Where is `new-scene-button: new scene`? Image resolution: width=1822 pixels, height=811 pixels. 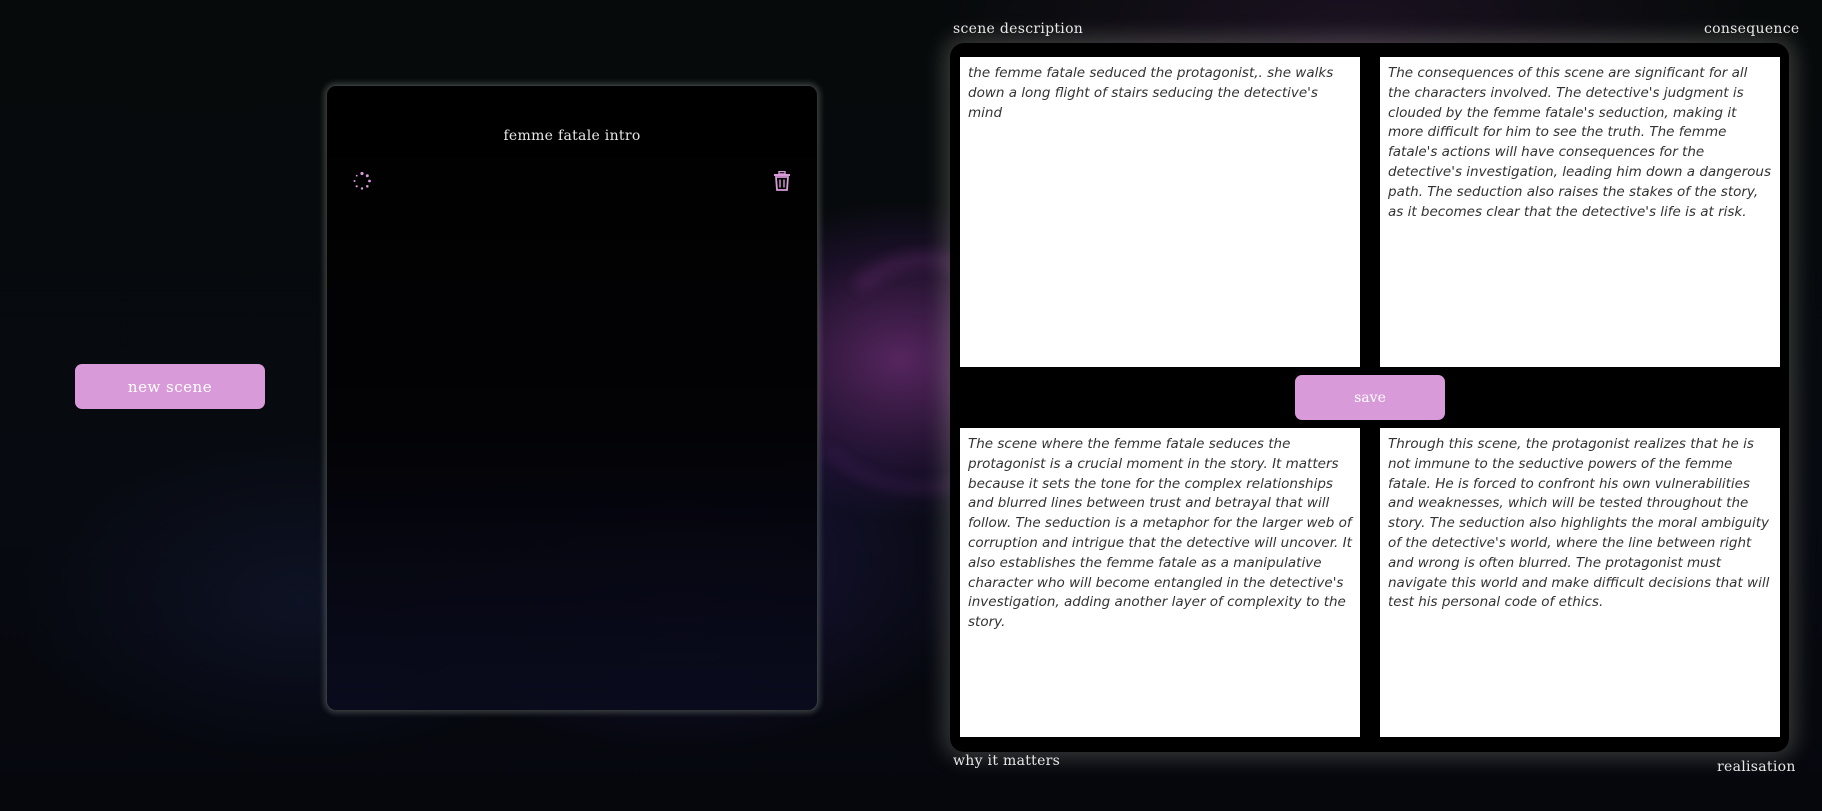
new-scene-button: new scene is located at coordinates (170, 386).